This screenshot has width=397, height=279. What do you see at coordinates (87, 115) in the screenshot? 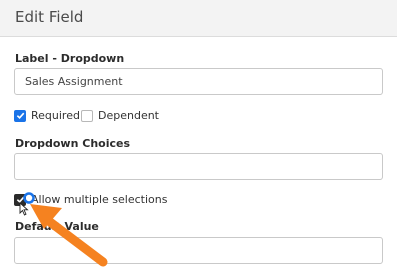
I see `dependent-checkbox` at bounding box center [87, 115].